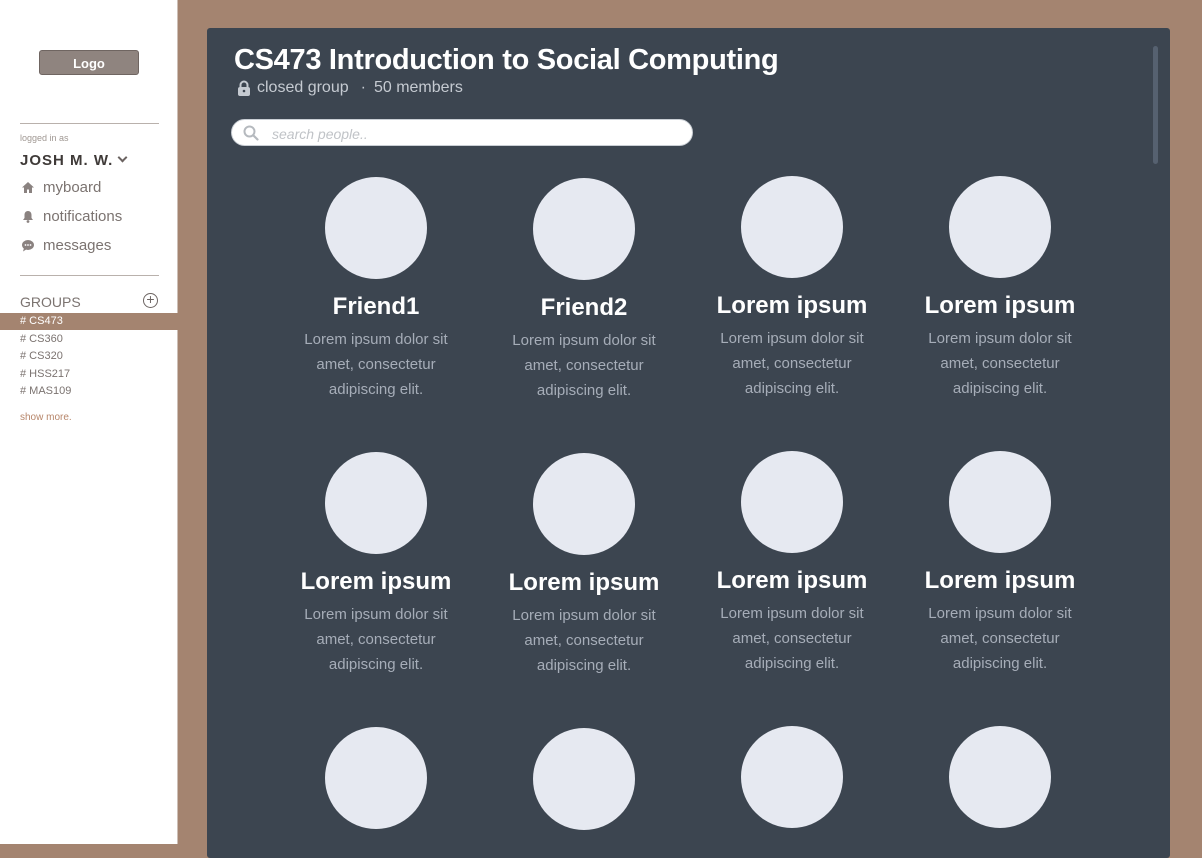  I want to click on nav-notifications: notifications, so click(71, 216).